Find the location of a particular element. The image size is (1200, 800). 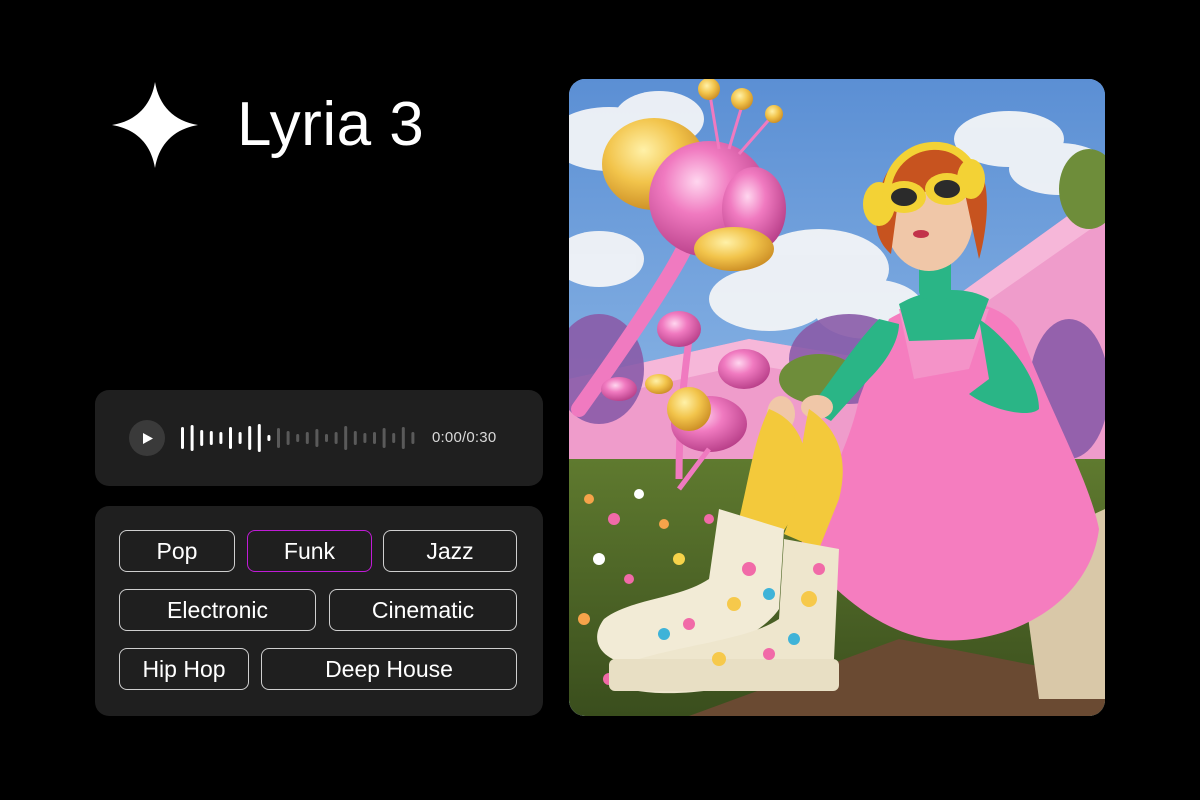

genre-chip-electronic: Electronic is located at coordinates (217, 610).